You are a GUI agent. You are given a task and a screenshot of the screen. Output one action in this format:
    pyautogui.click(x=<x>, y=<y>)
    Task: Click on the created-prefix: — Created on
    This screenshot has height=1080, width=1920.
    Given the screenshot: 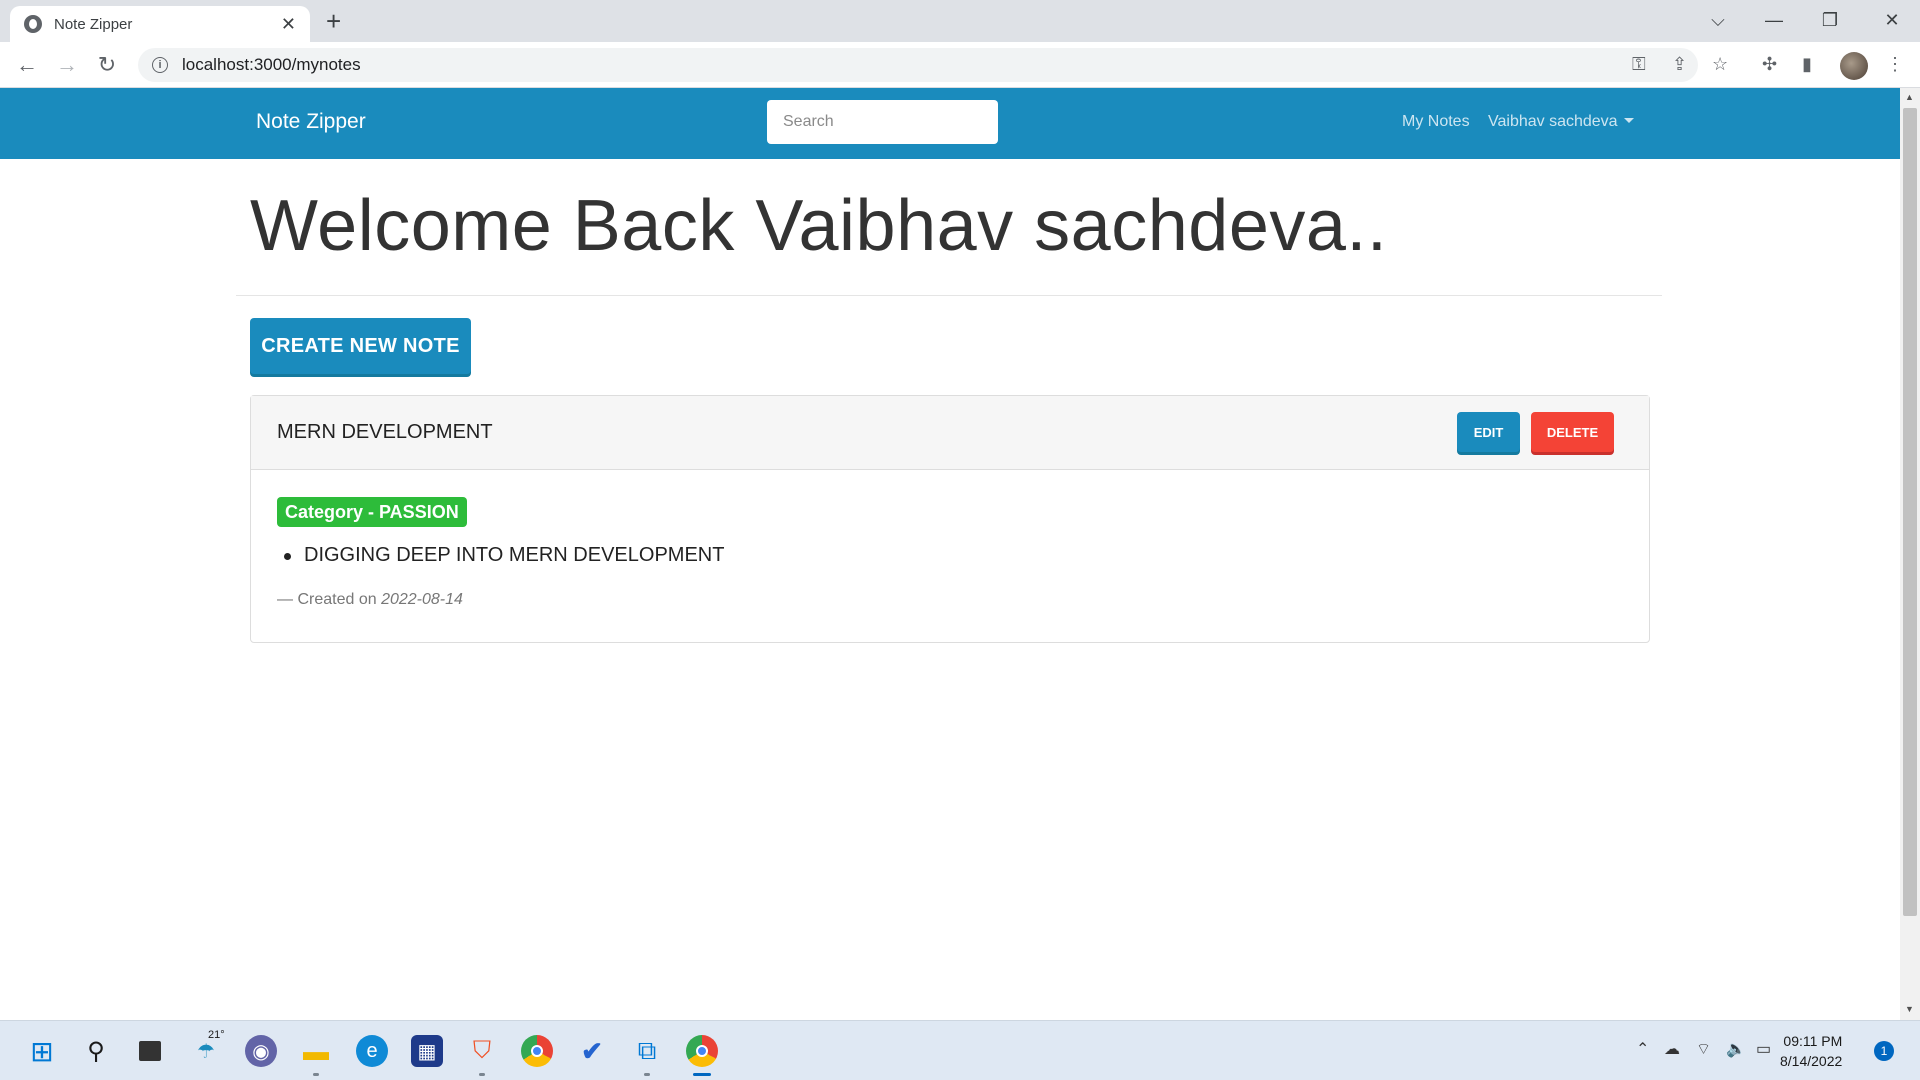 What is the action you would take?
    pyautogui.click(x=327, y=599)
    